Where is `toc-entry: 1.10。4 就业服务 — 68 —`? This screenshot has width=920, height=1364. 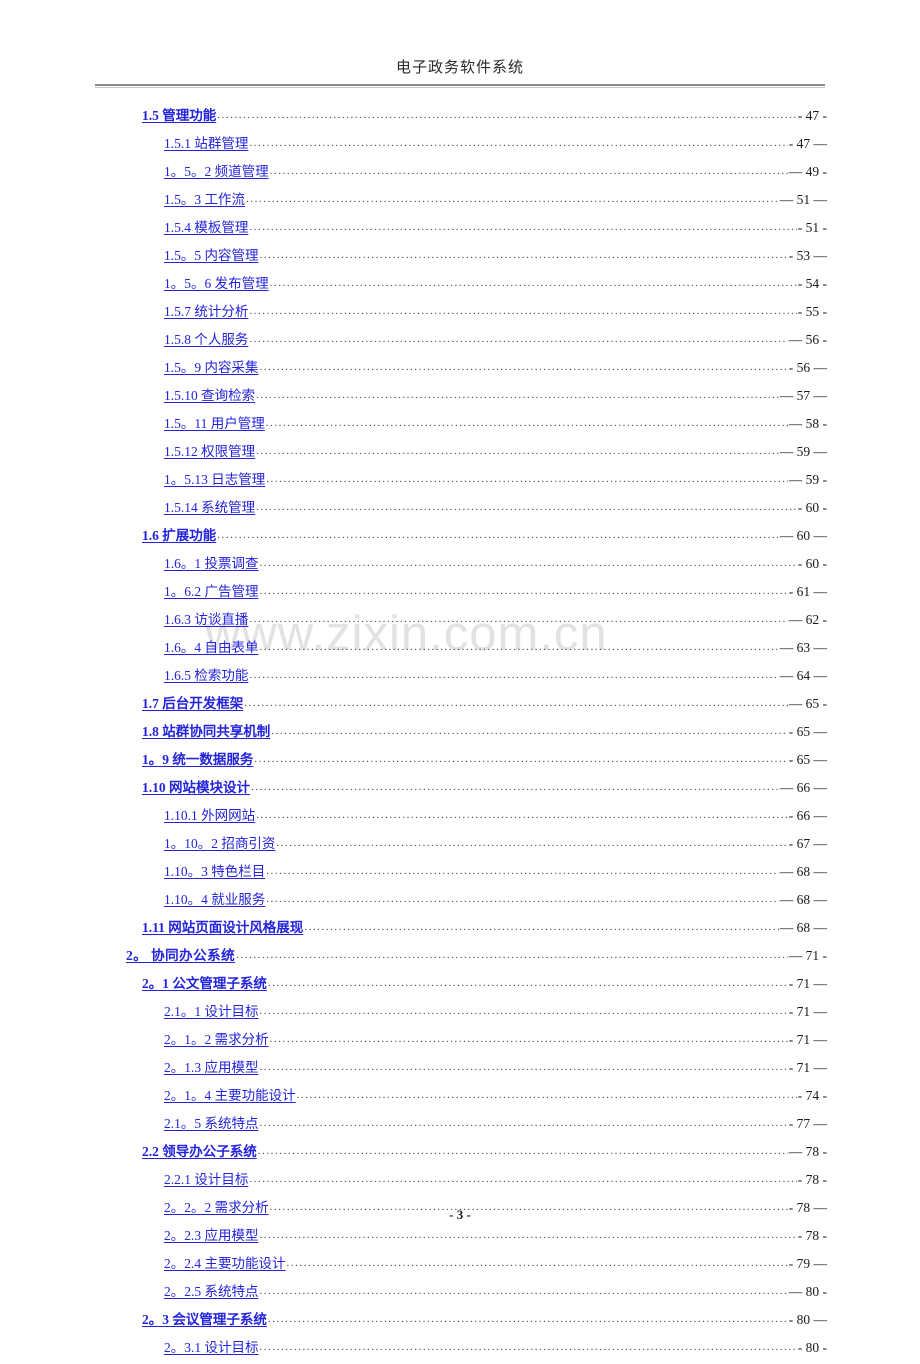
toc-entry: 1.10。4 就业服务 — 68 — is located at coordinates (460, 902).